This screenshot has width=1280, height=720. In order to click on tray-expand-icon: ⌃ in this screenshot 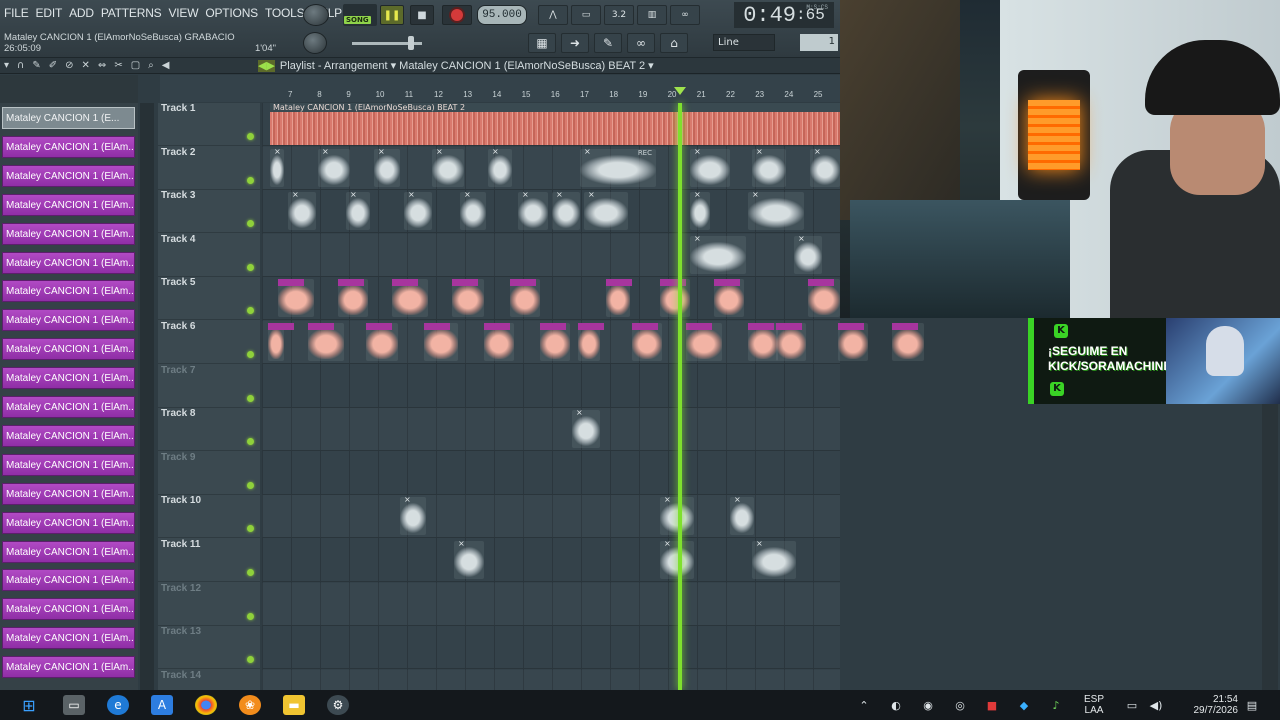, I will do `click(864, 705)`.